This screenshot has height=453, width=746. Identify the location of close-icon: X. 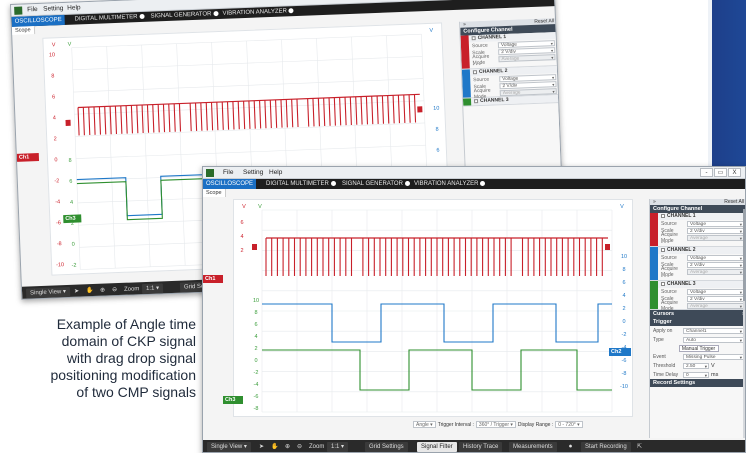
(734, 172).